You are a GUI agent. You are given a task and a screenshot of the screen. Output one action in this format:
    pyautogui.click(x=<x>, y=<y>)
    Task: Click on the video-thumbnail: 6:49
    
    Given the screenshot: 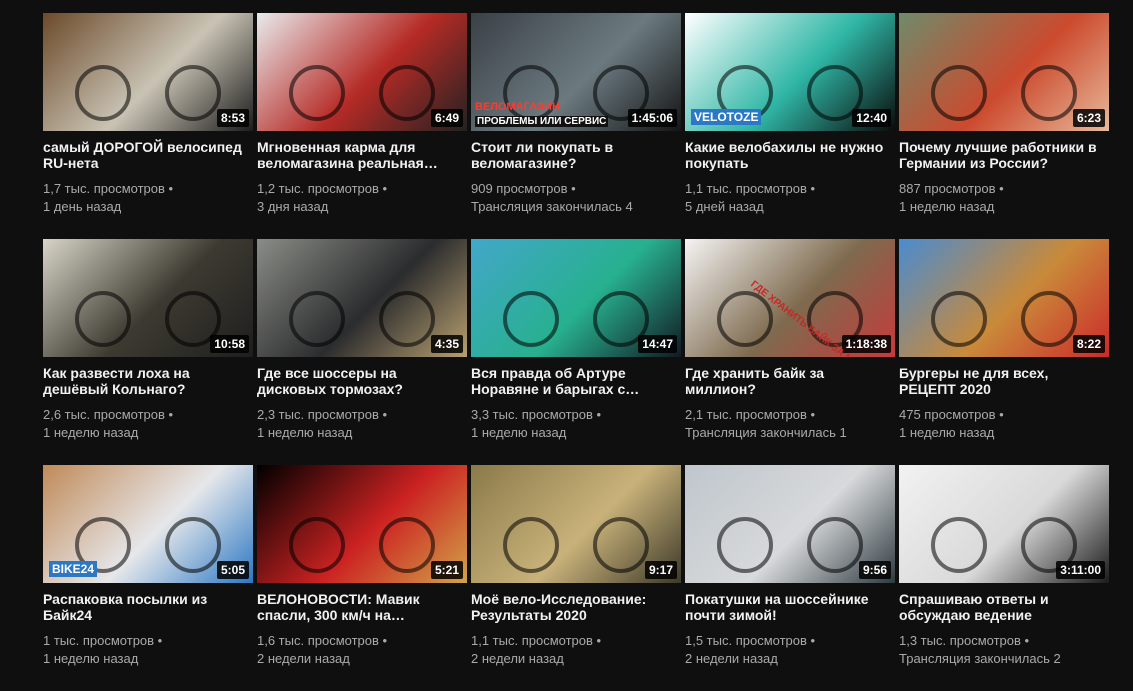 What is the action you would take?
    pyautogui.click(x=362, y=72)
    